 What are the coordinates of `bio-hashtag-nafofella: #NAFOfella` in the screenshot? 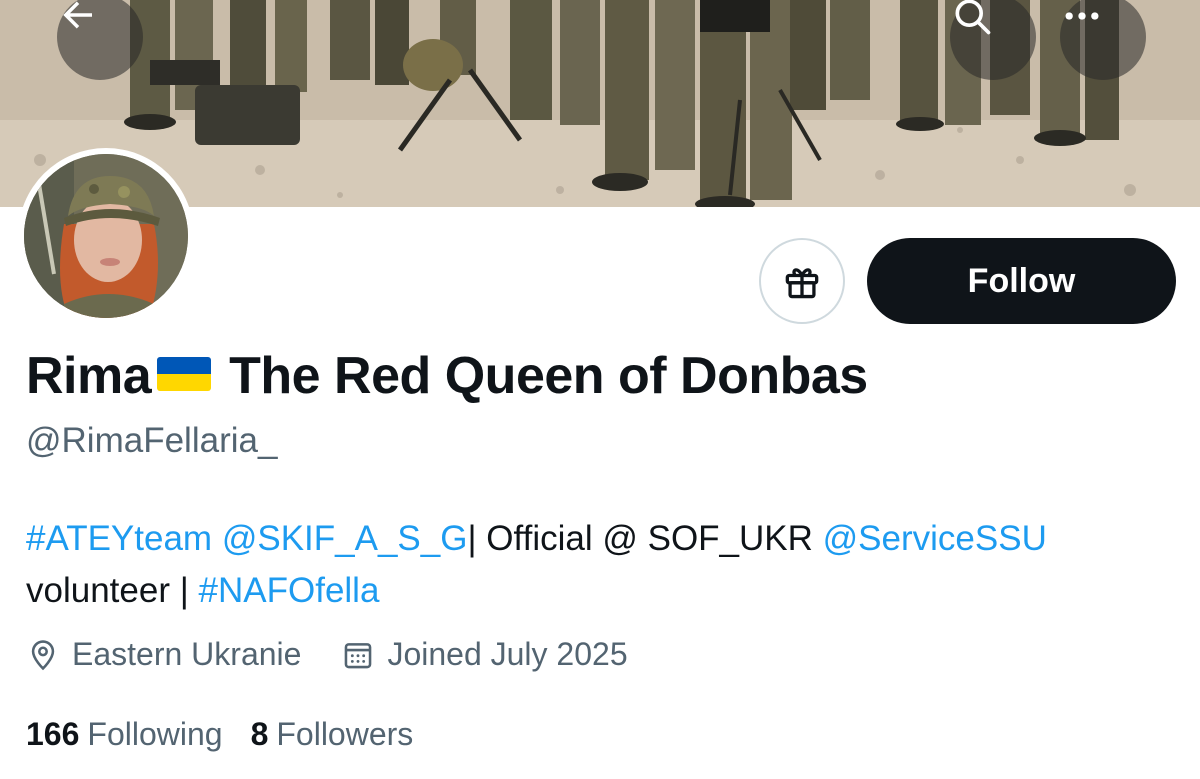 It's located at (289, 590).